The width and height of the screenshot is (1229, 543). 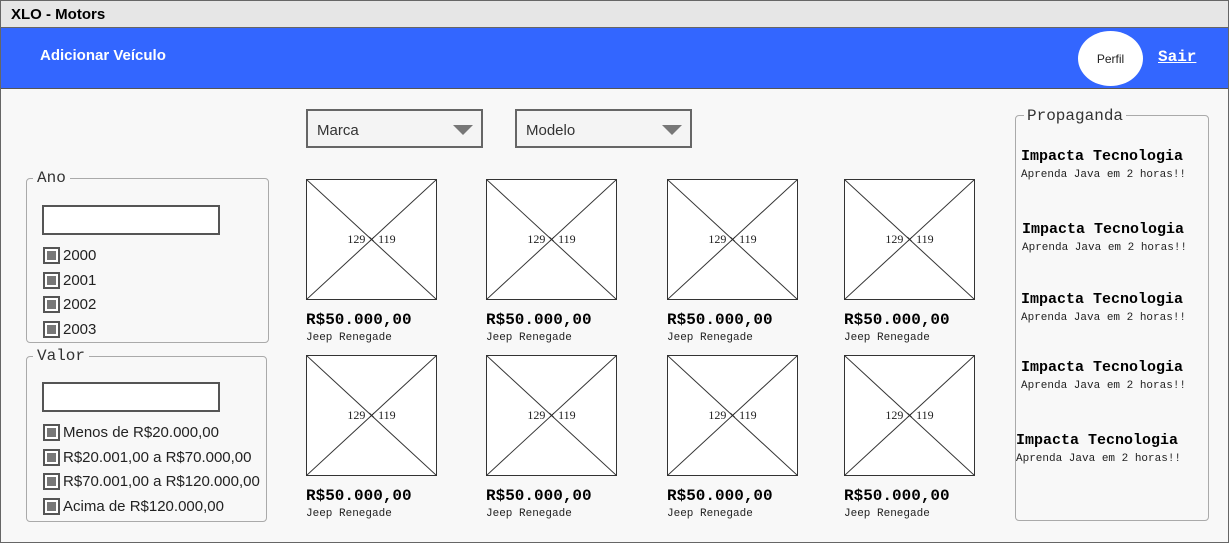 What do you see at coordinates (1075, 116) in the screenshot?
I see `ads-title: Propaganda` at bounding box center [1075, 116].